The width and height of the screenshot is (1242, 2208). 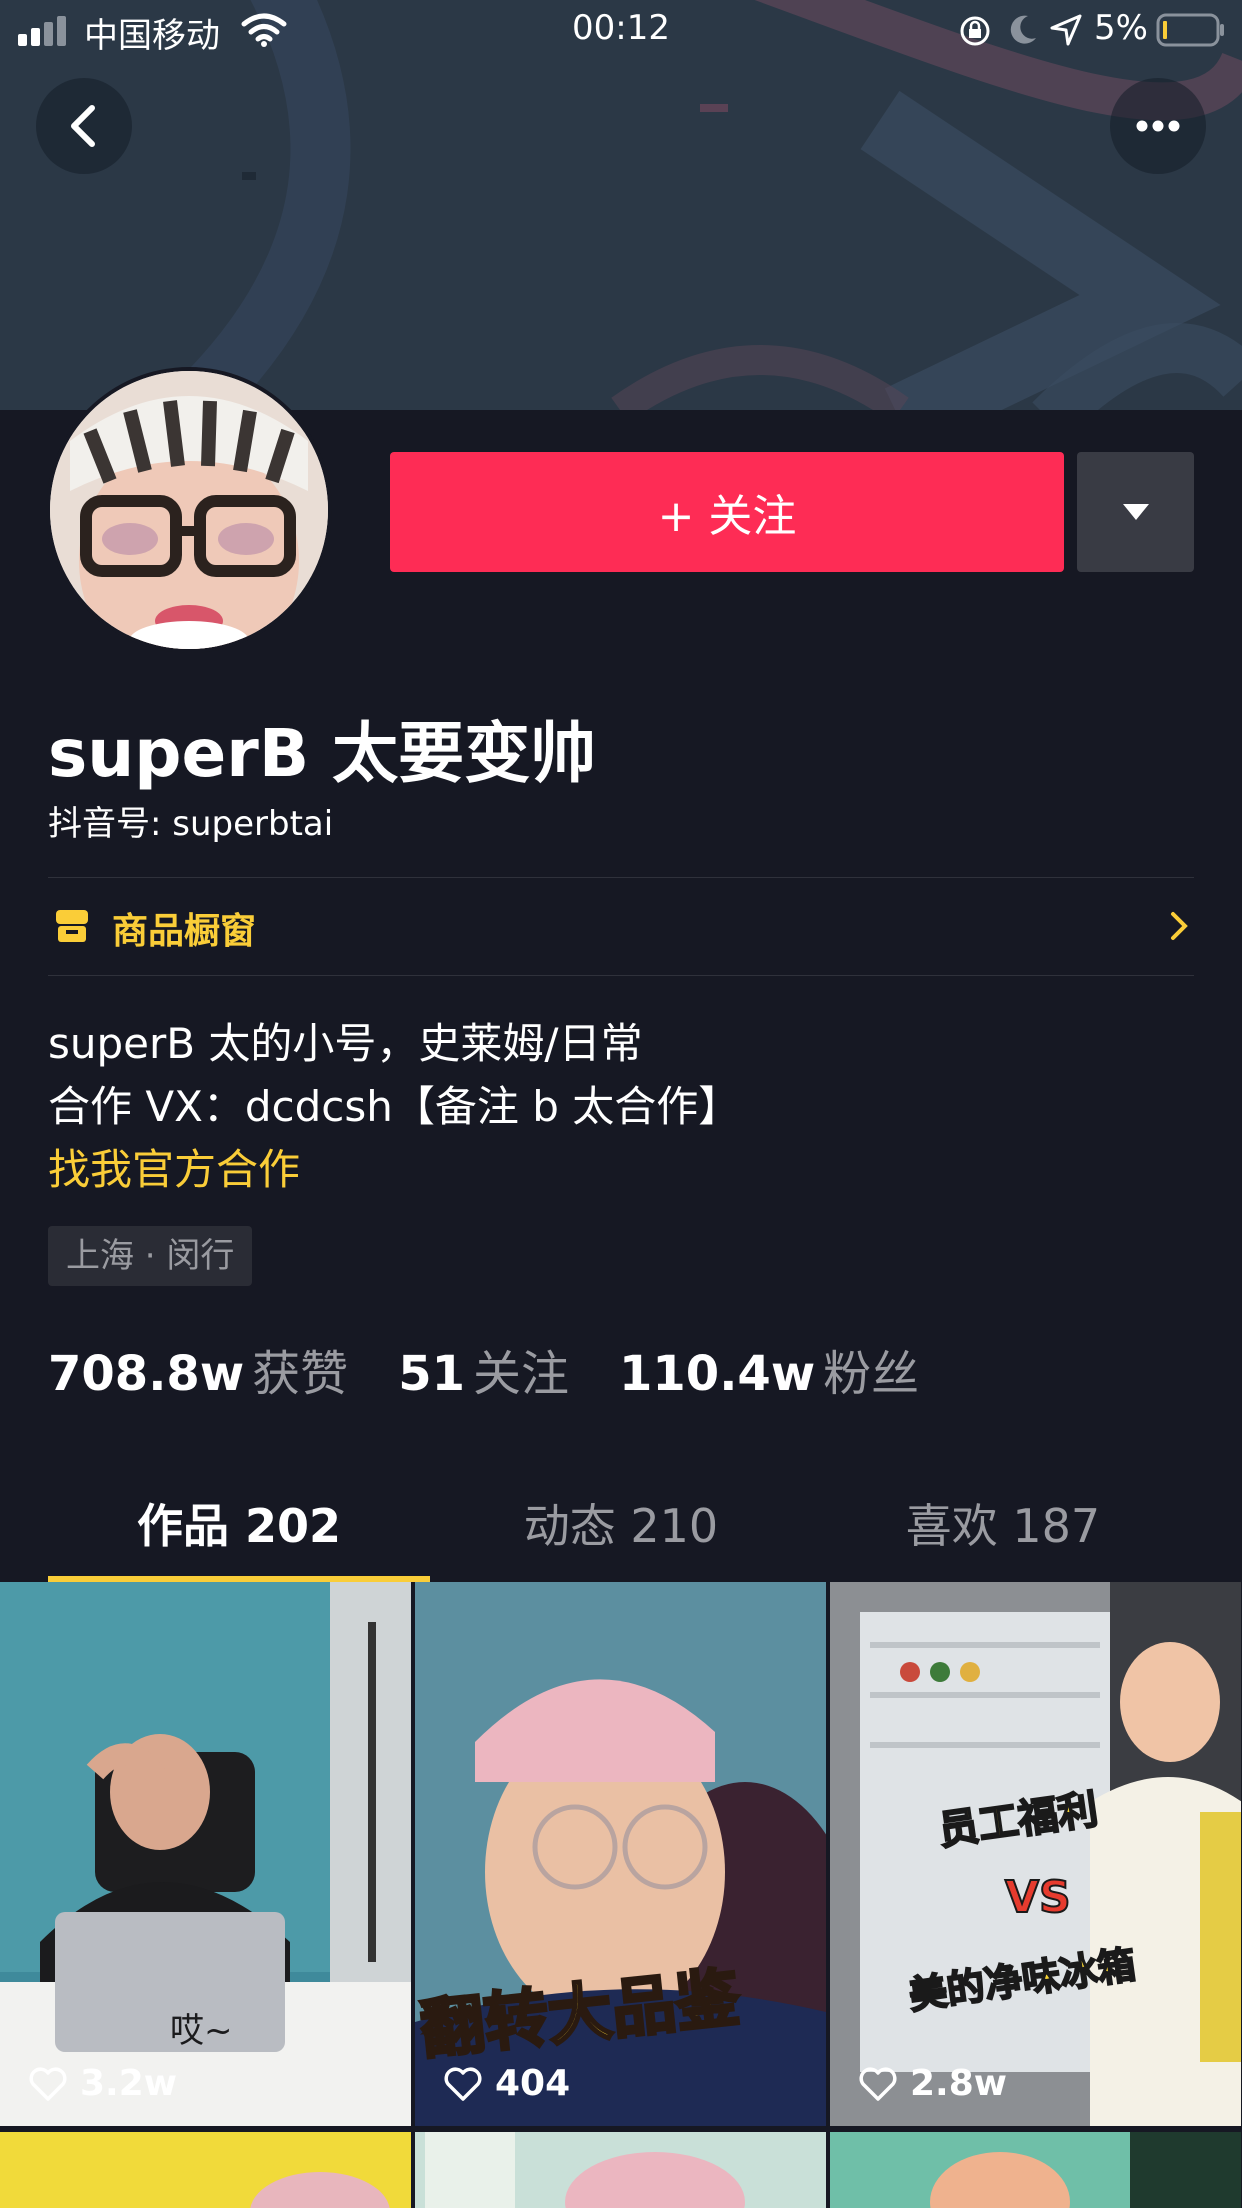 I want to click on shop-window-row: 商品橱窗, so click(x=621, y=926).